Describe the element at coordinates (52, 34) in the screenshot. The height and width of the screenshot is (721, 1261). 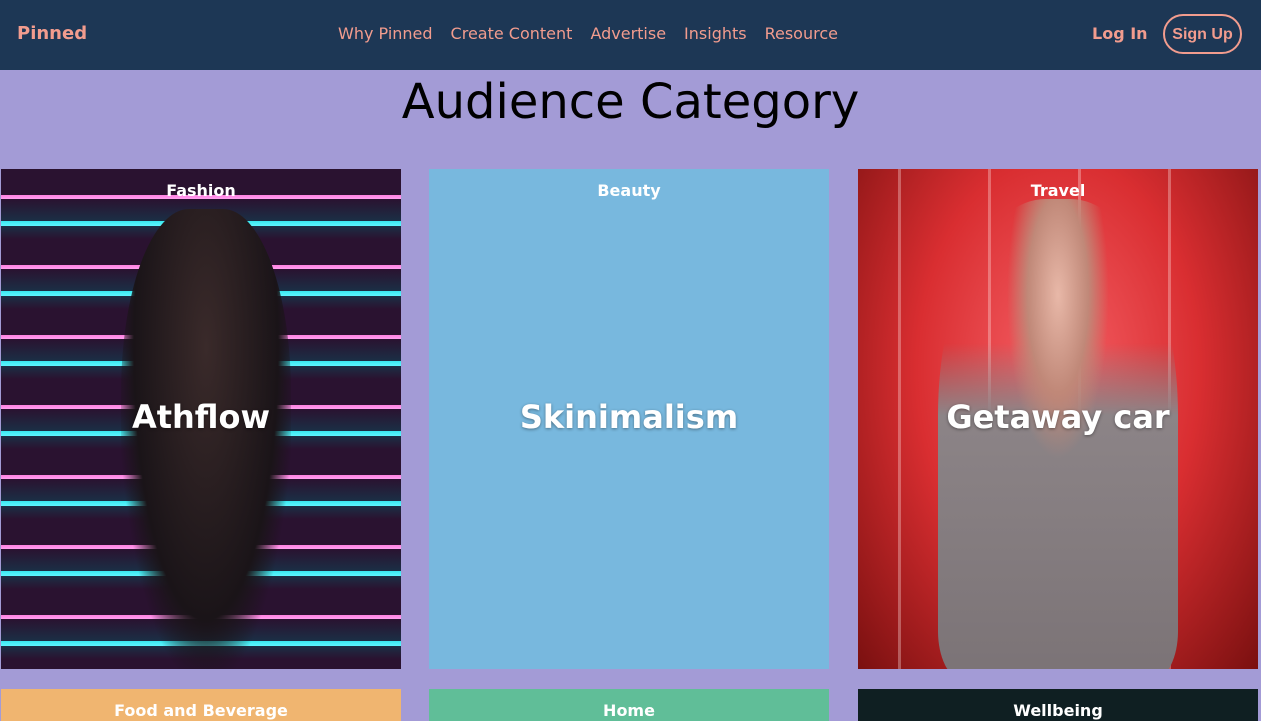
I see `brand-logo-link: Pinned` at that location.